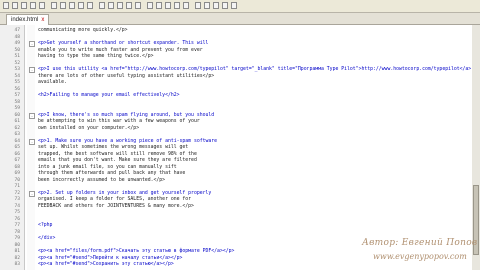 This screenshot has height=270, width=480. I want to click on play-icon, so click(198, 5).